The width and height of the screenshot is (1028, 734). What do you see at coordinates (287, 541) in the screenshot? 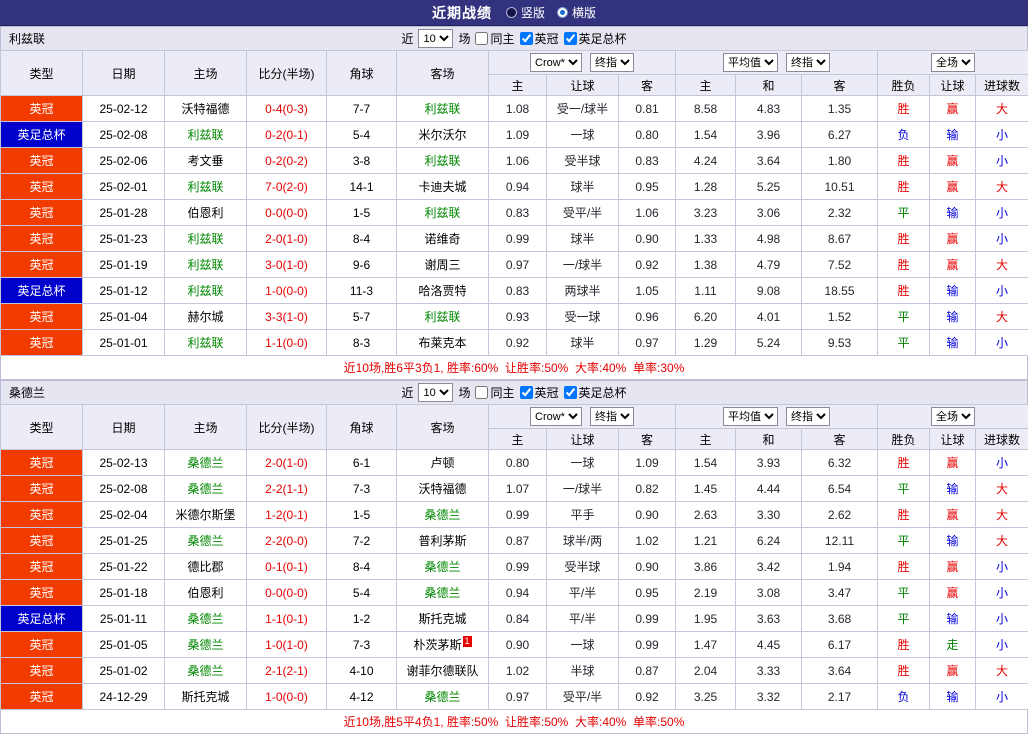
I see `score-halftime: 2-2(0-0)` at bounding box center [287, 541].